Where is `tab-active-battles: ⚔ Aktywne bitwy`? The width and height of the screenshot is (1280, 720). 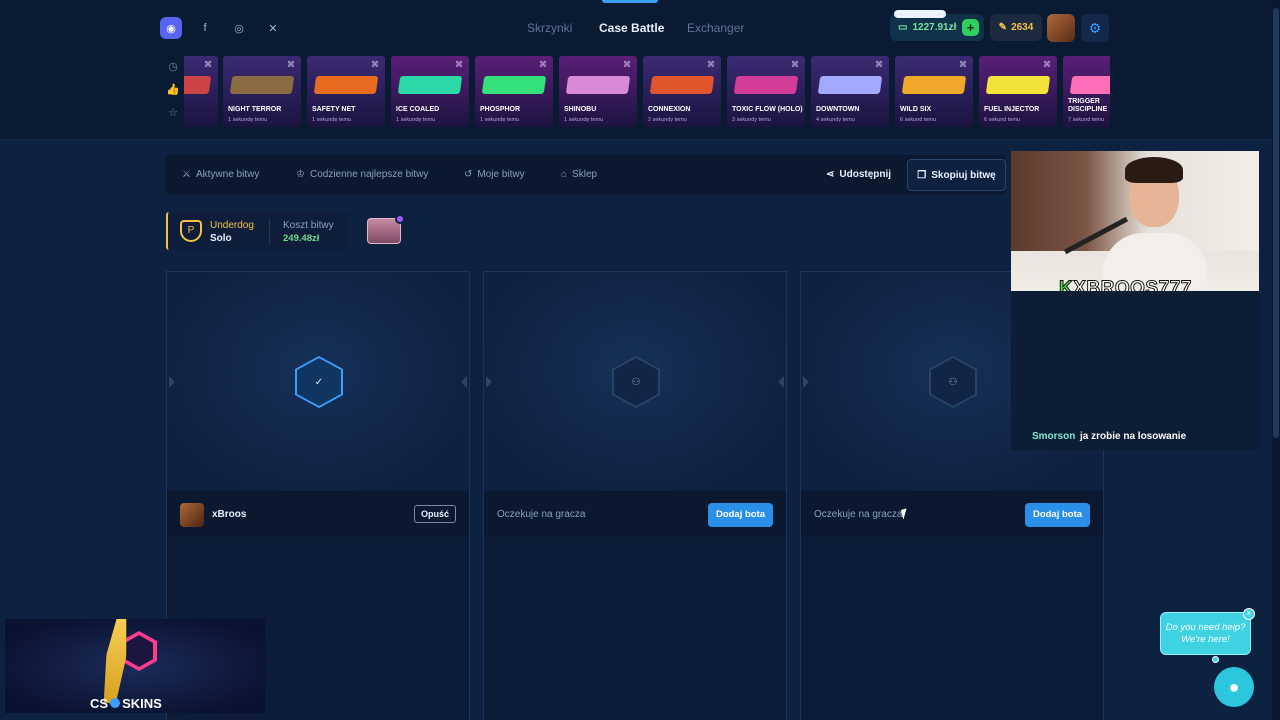 tab-active-battles: ⚔ Aktywne bitwy is located at coordinates (220, 174).